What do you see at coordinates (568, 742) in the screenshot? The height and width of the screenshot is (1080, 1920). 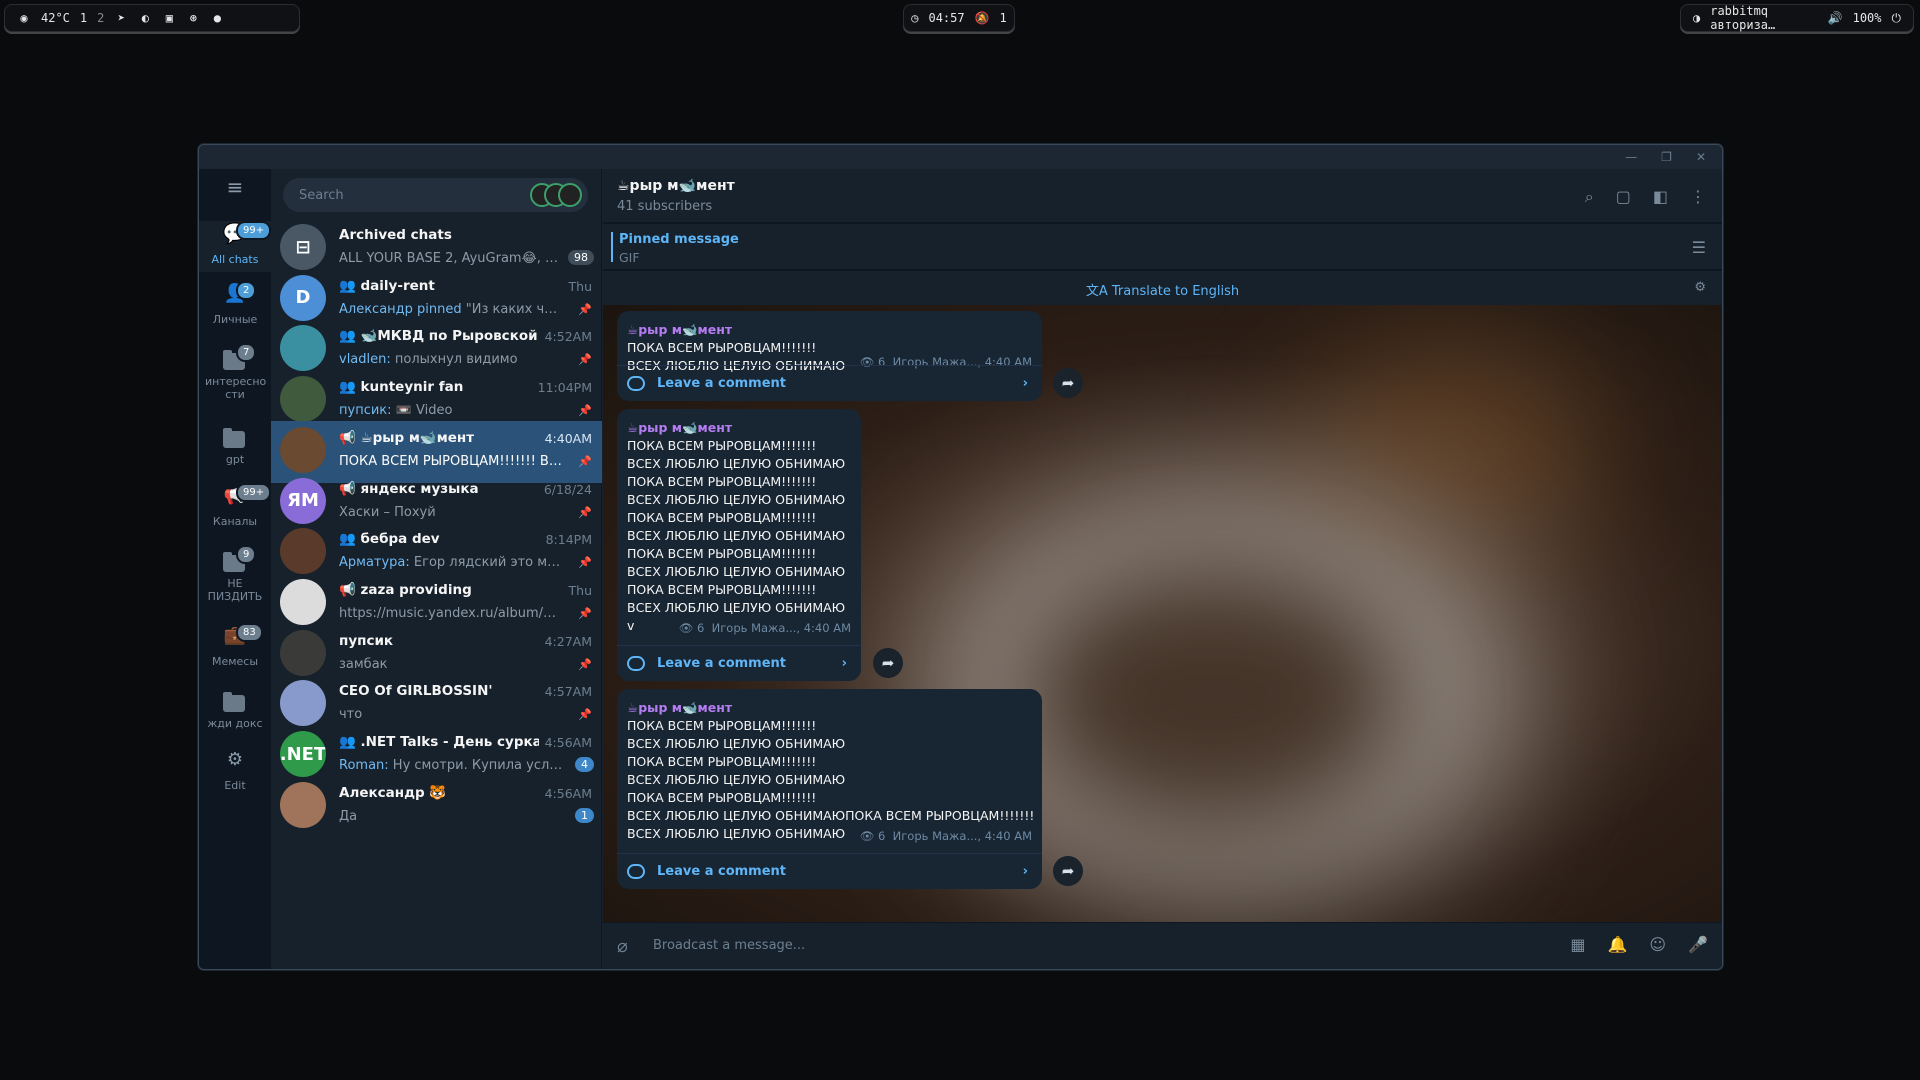 I see `chat-time: 4:56AM` at bounding box center [568, 742].